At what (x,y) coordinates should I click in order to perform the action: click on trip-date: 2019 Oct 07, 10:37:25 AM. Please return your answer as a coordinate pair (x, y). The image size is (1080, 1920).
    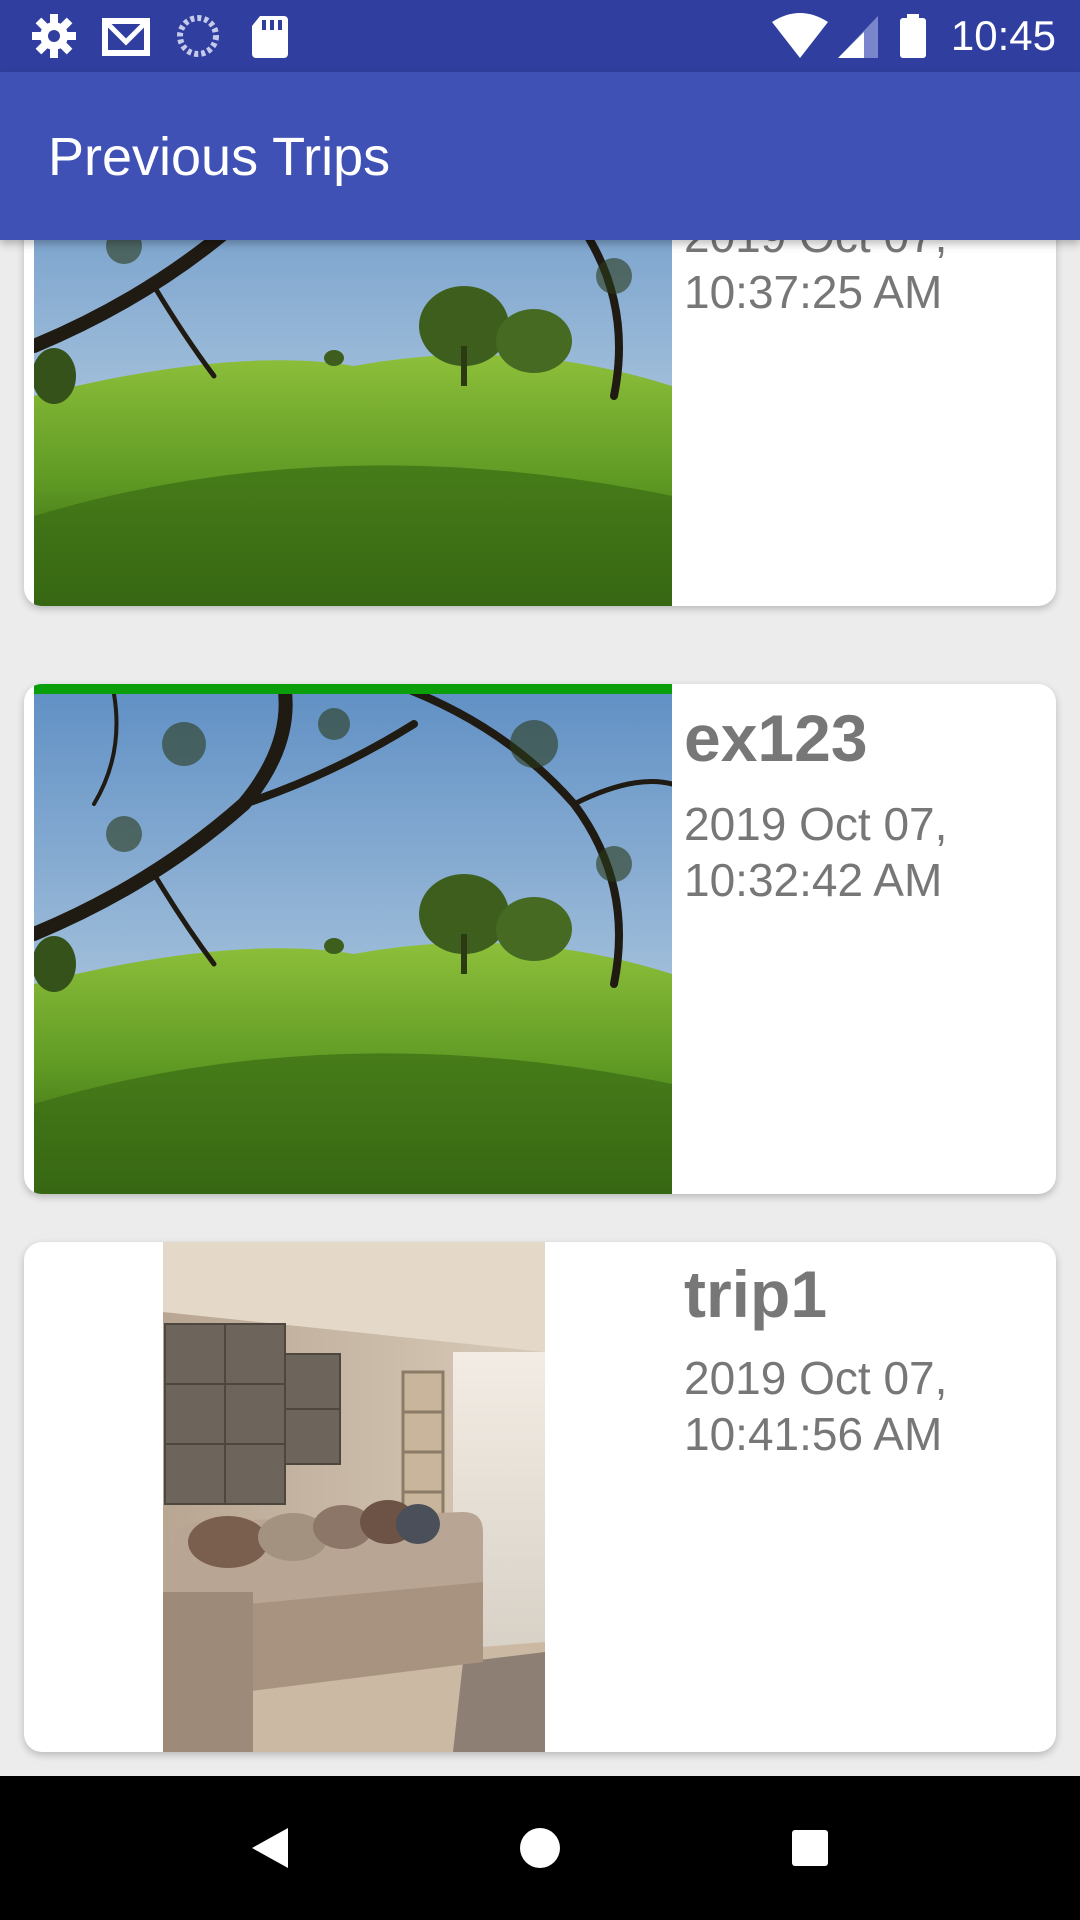
    Looking at the image, I should click on (815, 280).